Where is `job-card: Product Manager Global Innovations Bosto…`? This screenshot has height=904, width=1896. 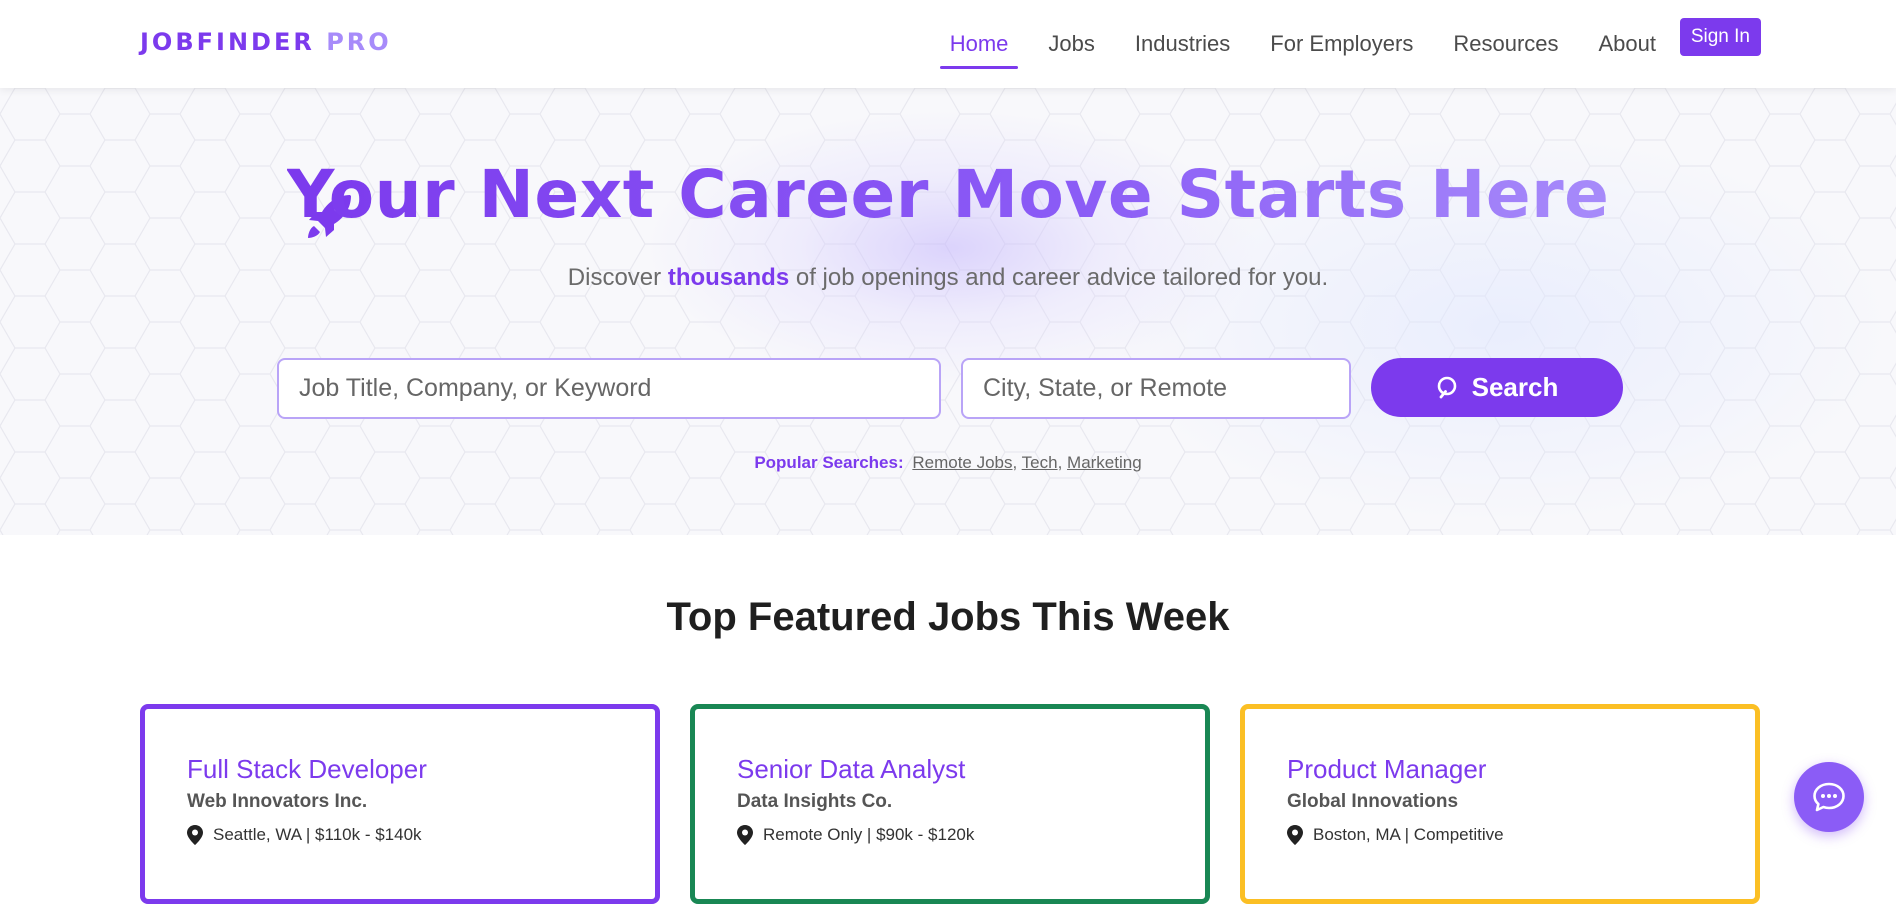 job-card: Product Manager Global Innovations Bosto… is located at coordinates (1500, 804).